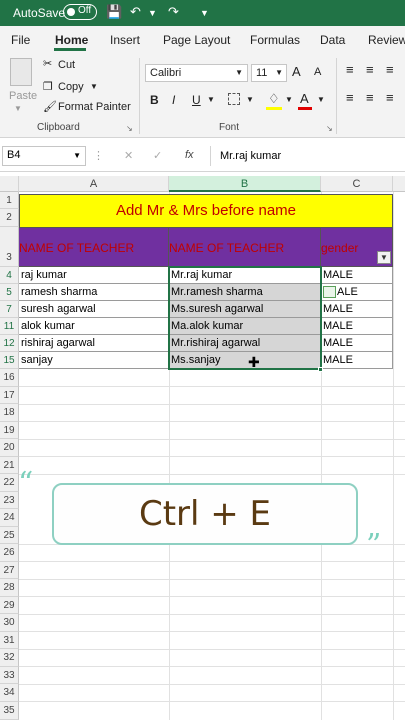  What do you see at coordinates (211, 99) in the screenshot?
I see `underline-dropdown-icon: ▼` at bounding box center [211, 99].